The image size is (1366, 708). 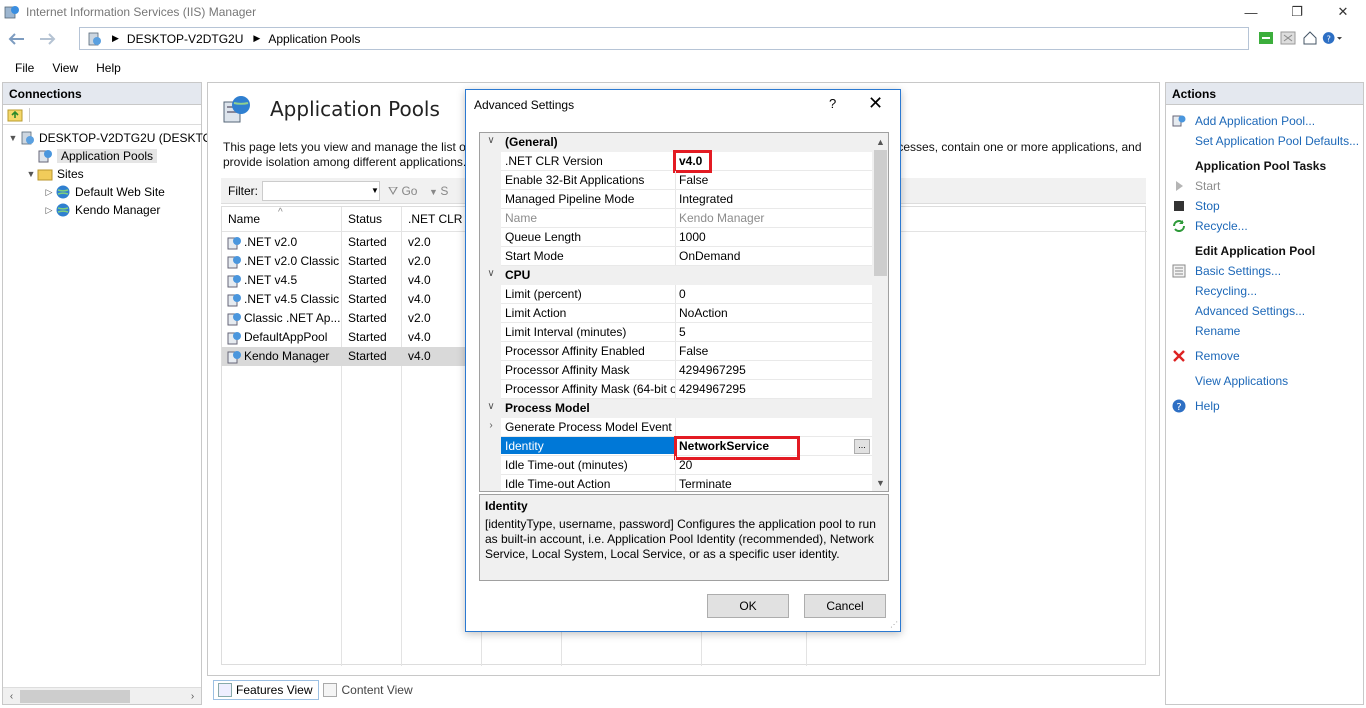 I want to click on property-value: Terminate, so click(x=705, y=484).